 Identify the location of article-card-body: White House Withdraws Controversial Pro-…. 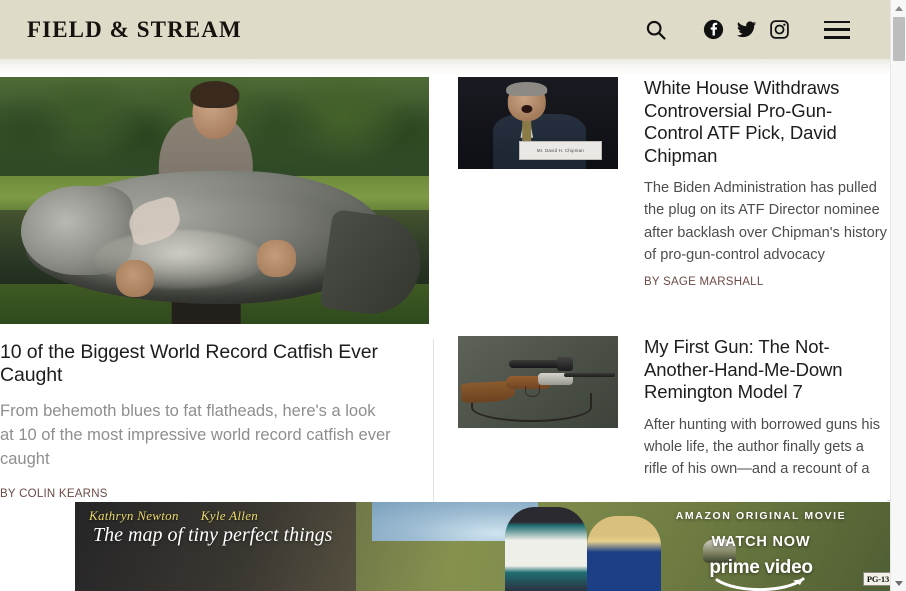
(766, 182).